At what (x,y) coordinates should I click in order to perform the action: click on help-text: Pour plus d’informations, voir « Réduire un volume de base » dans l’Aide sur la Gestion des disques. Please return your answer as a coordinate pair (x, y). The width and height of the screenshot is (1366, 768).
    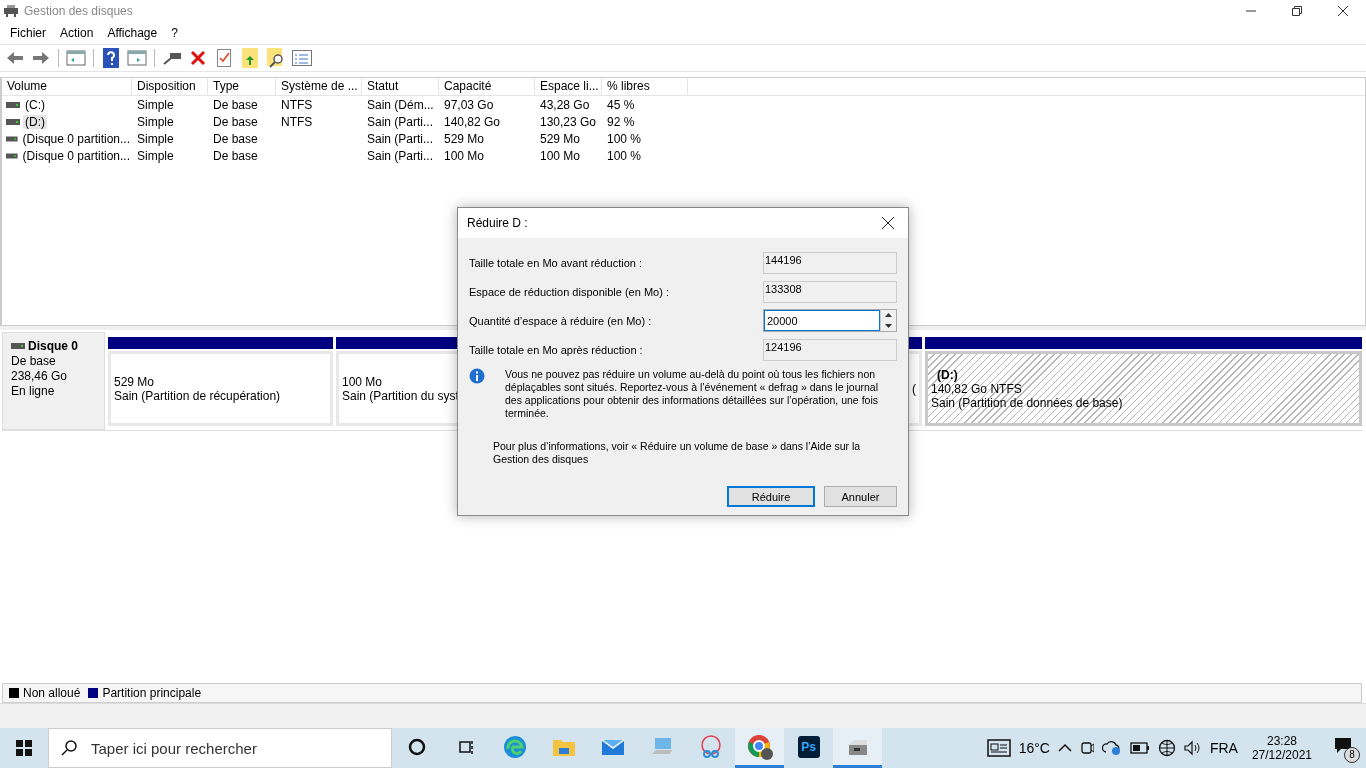
    Looking at the image, I should click on (677, 453).